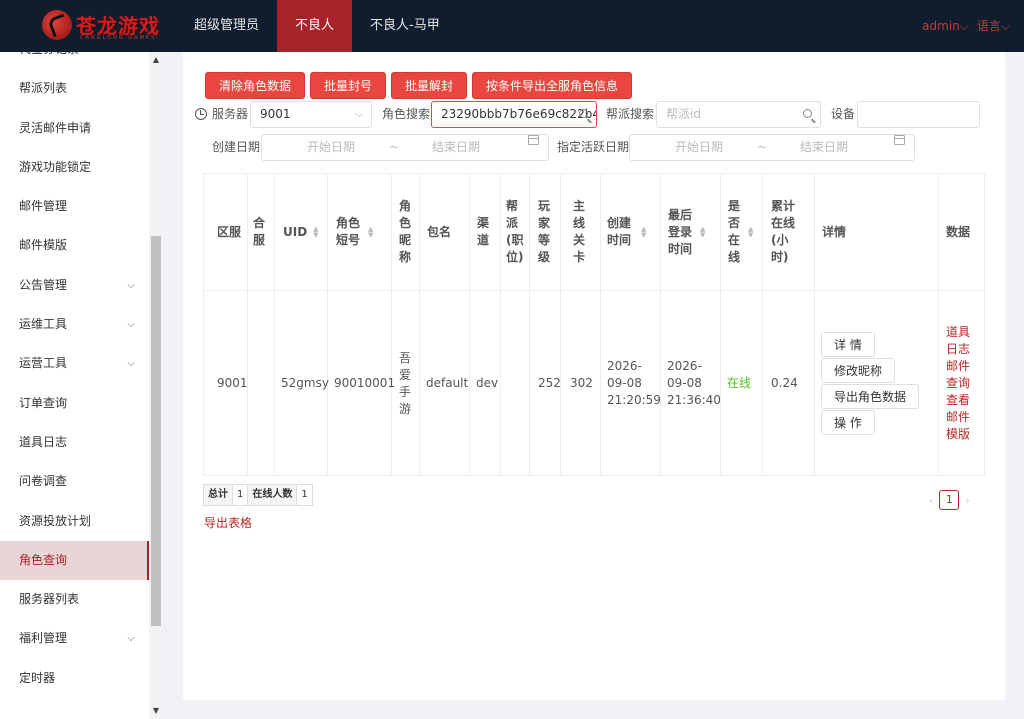 The height and width of the screenshot is (719, 1024). Describe the element at coordinates (519, 114) in the screenshot. I see `role-search-value: 23290bbb7b76e69c822b4` at that location.